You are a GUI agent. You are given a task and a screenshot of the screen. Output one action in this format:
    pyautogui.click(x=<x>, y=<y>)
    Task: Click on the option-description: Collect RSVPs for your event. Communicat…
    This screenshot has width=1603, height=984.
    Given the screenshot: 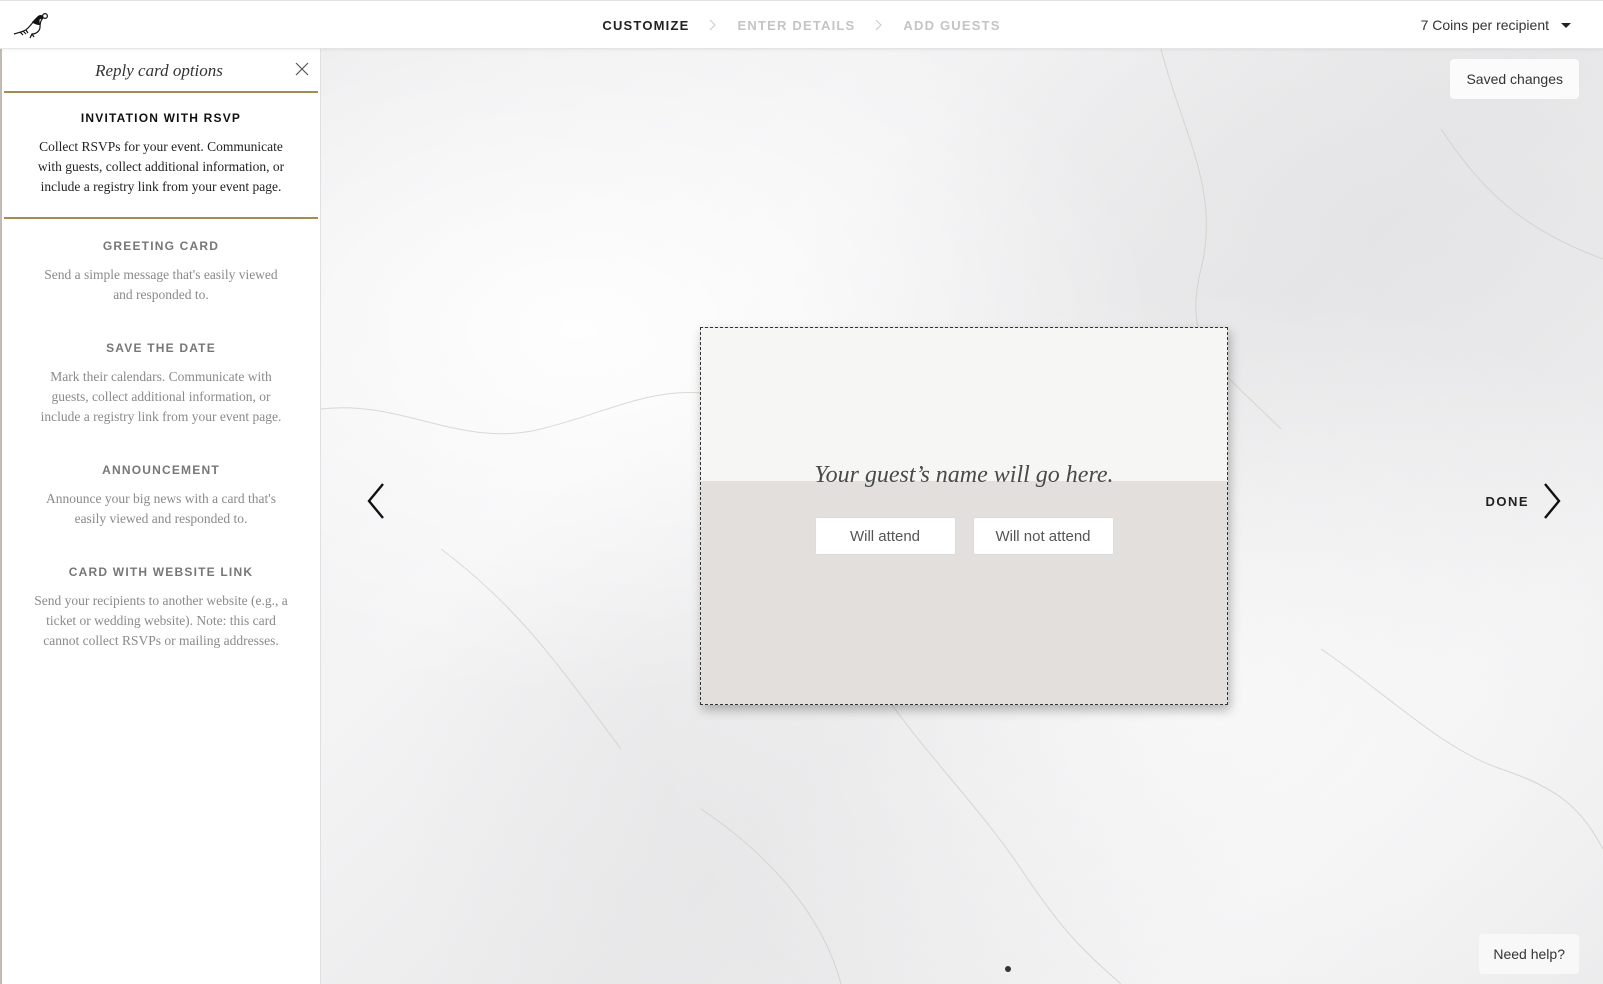 What is the action you would take?
    pyautogui.click(x=161, y=166)
    